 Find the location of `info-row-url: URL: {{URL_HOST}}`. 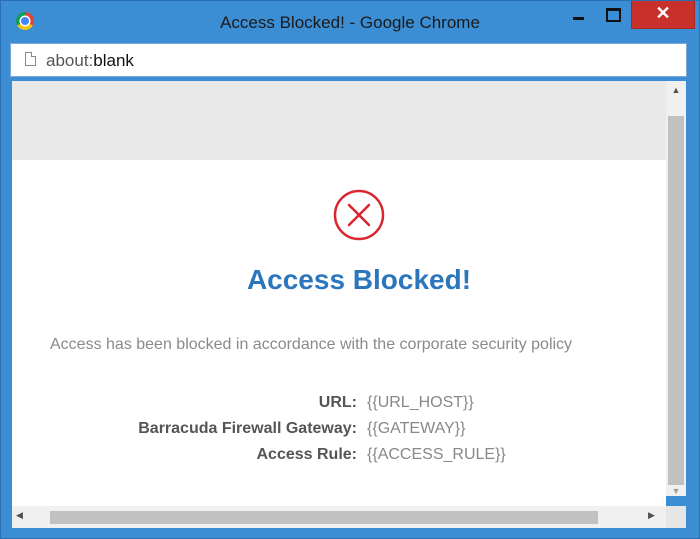

info-row-url: URL: {{URL_HOST}} is located at coordinates (339, 405).